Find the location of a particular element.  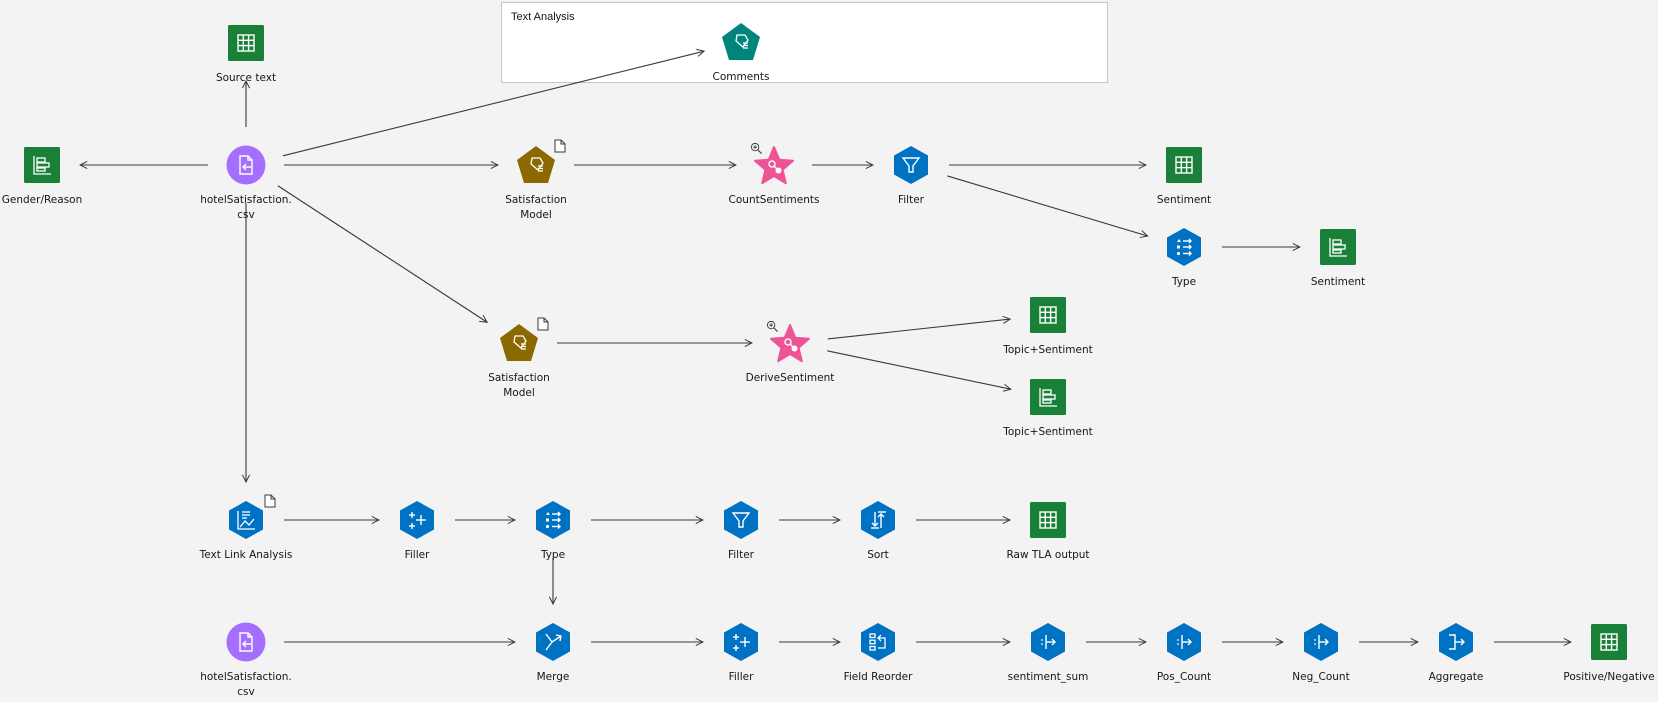

node-label: Gender/Reason is located at coordinates (42, 200).